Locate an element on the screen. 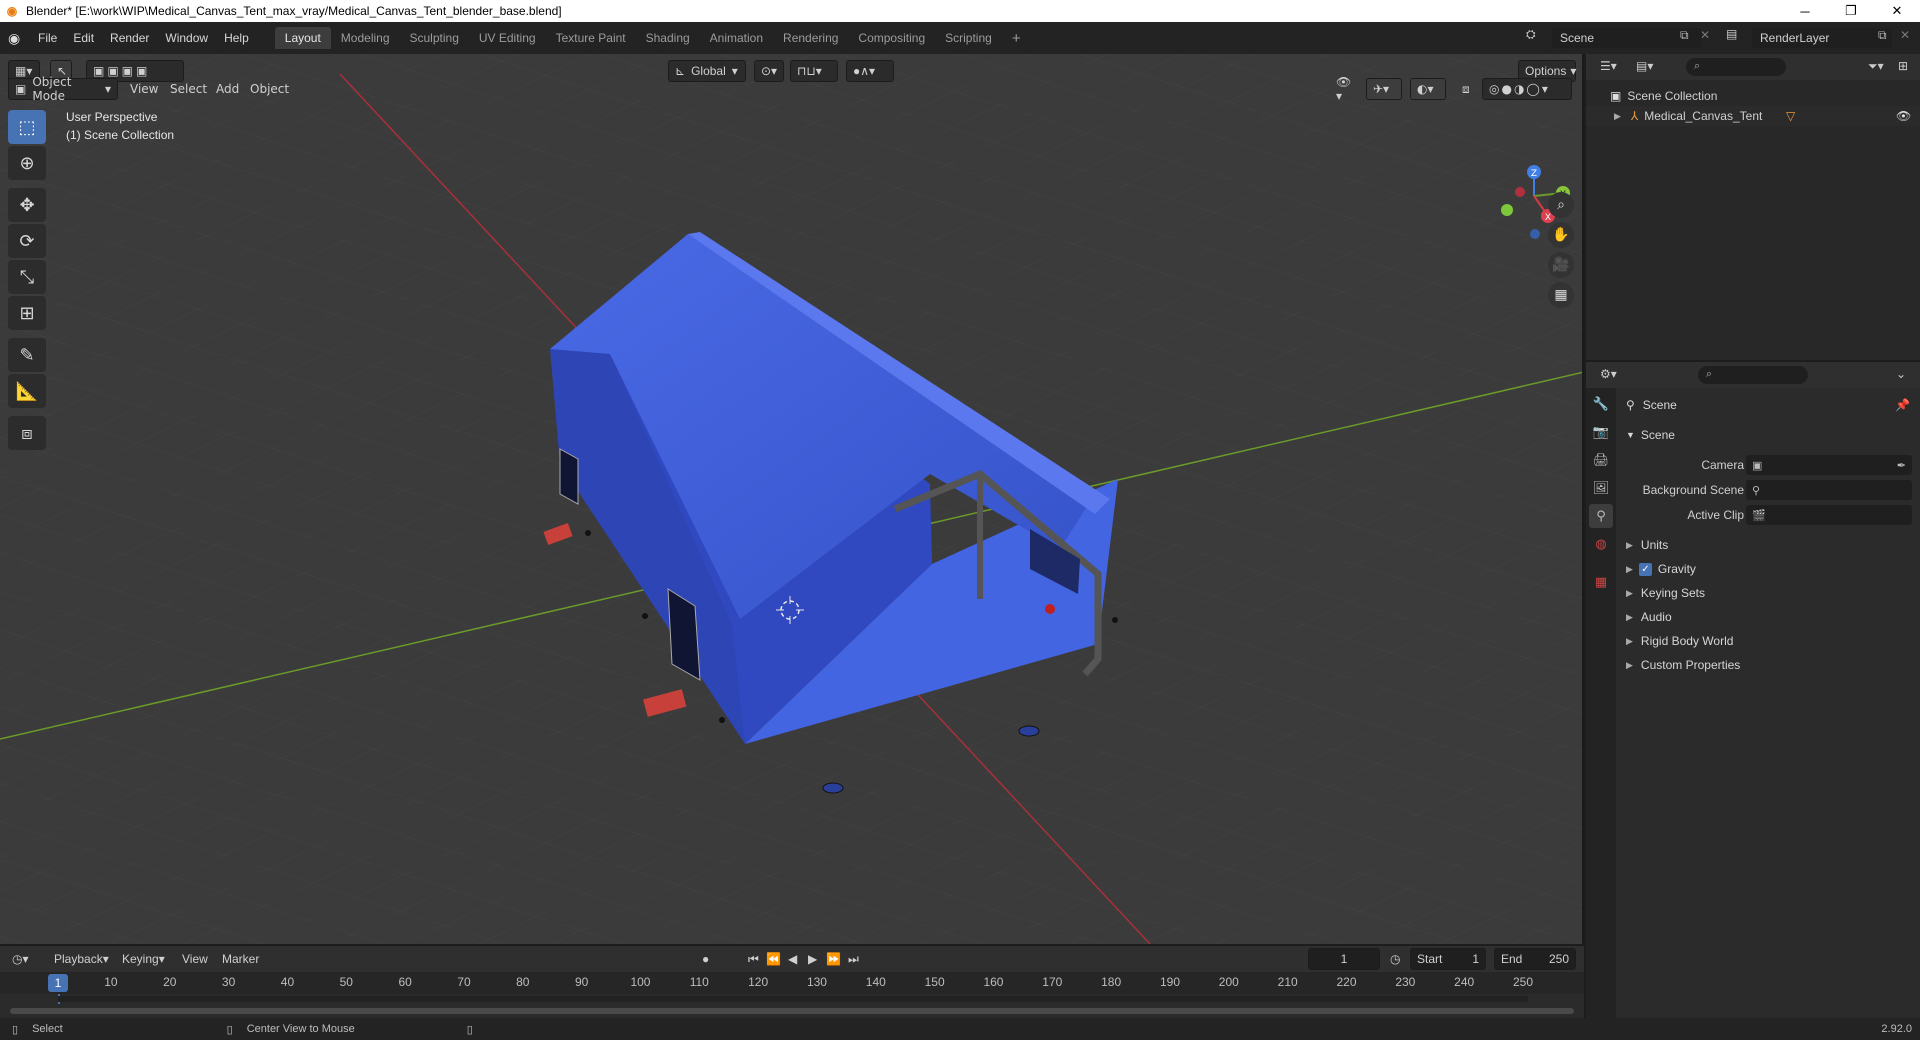 The height and width of the screenshot is (1040, 1920). rotate-tool: ⟳ is located at coordinates (27, 241).